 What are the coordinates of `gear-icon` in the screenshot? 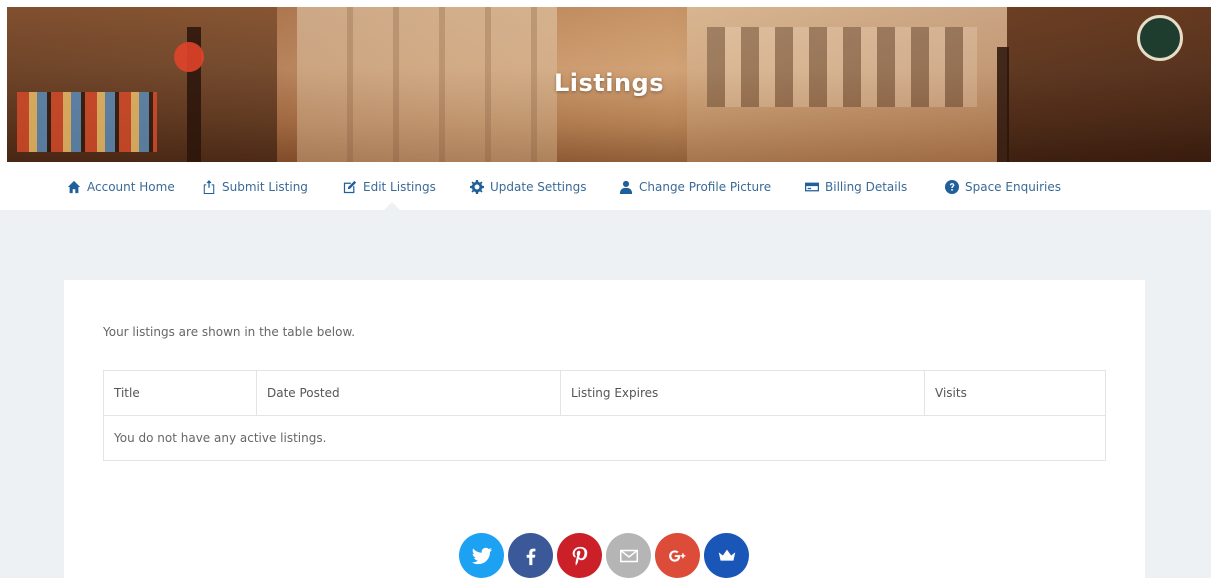 It's located at (477, 187).